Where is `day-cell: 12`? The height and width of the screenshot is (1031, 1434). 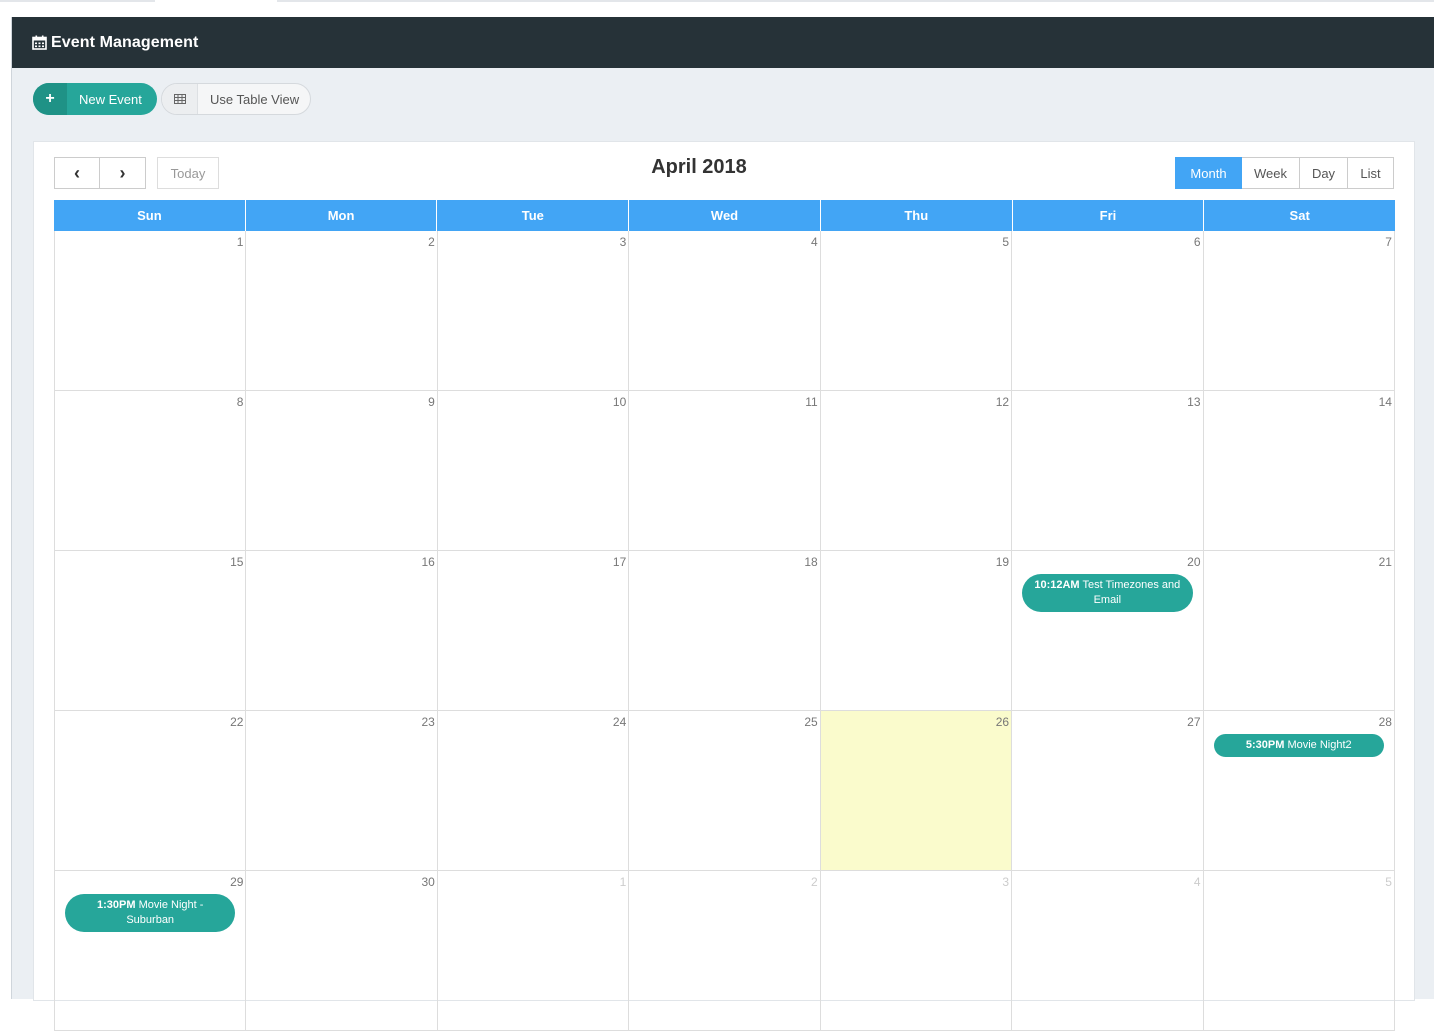 day-cell: 12 is located at coordinates (917, 470).